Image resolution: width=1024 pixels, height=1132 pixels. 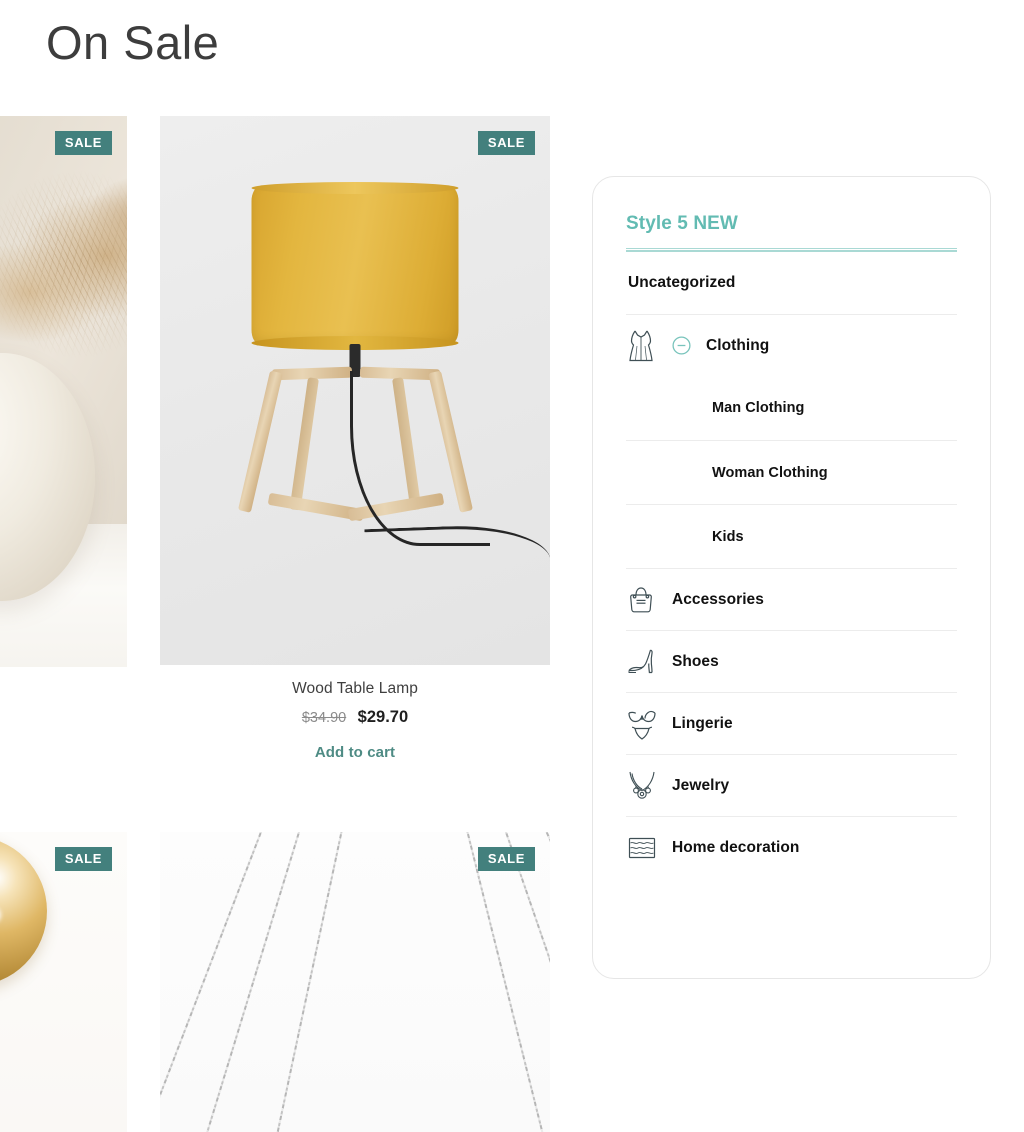 I want to click on category-item-accessories: Accessories, so click(x=791, y=599).